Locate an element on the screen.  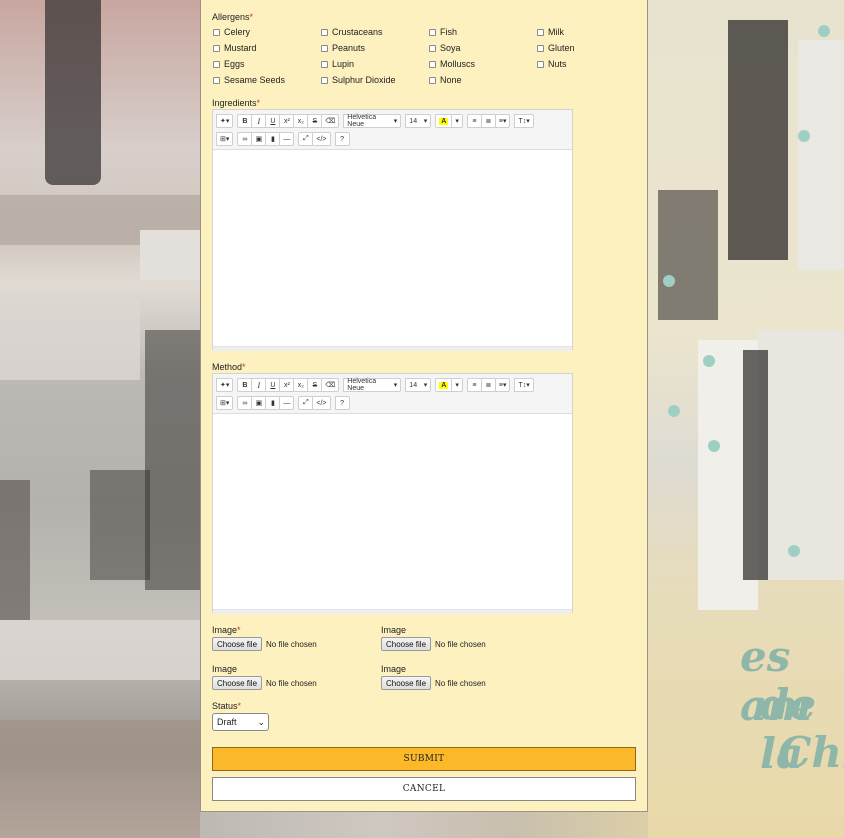
checkbox-molluscs is located at coordinates (432, 64).